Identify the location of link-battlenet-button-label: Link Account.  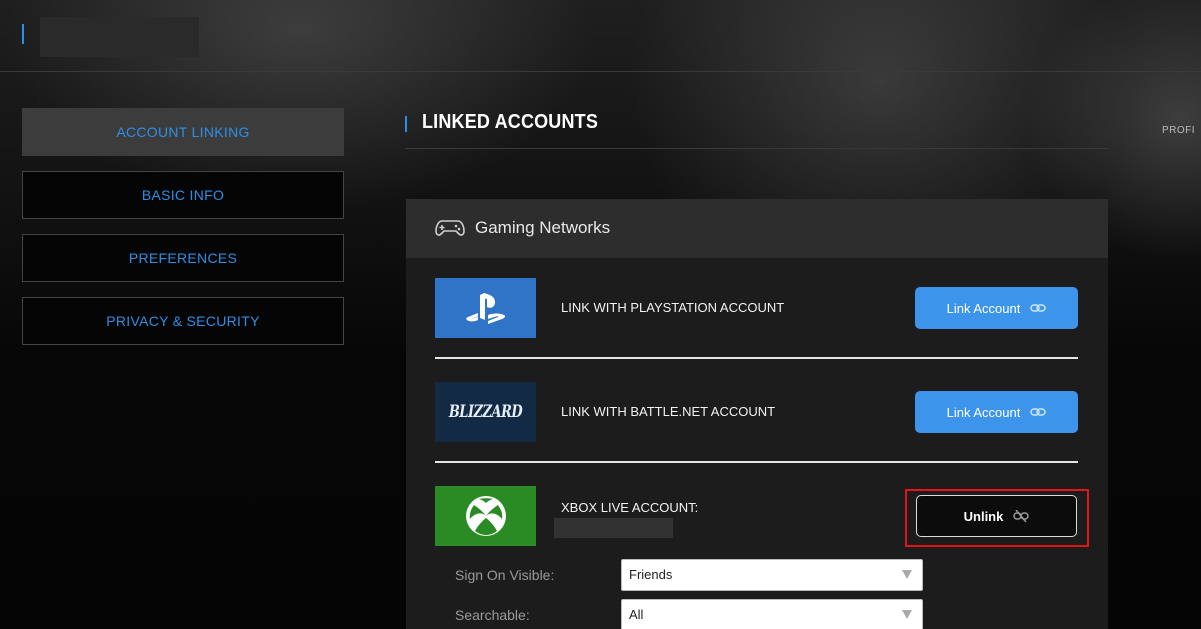
(983, 412).